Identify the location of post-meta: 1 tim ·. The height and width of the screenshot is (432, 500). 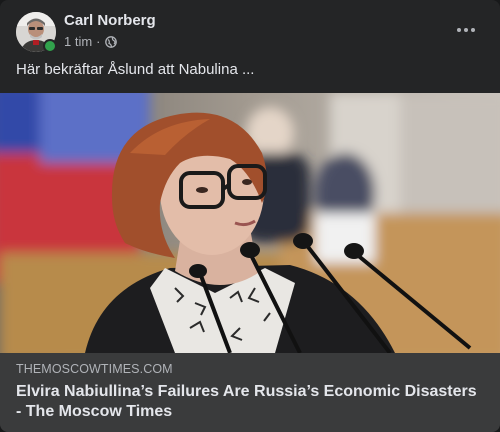
(90, 41).